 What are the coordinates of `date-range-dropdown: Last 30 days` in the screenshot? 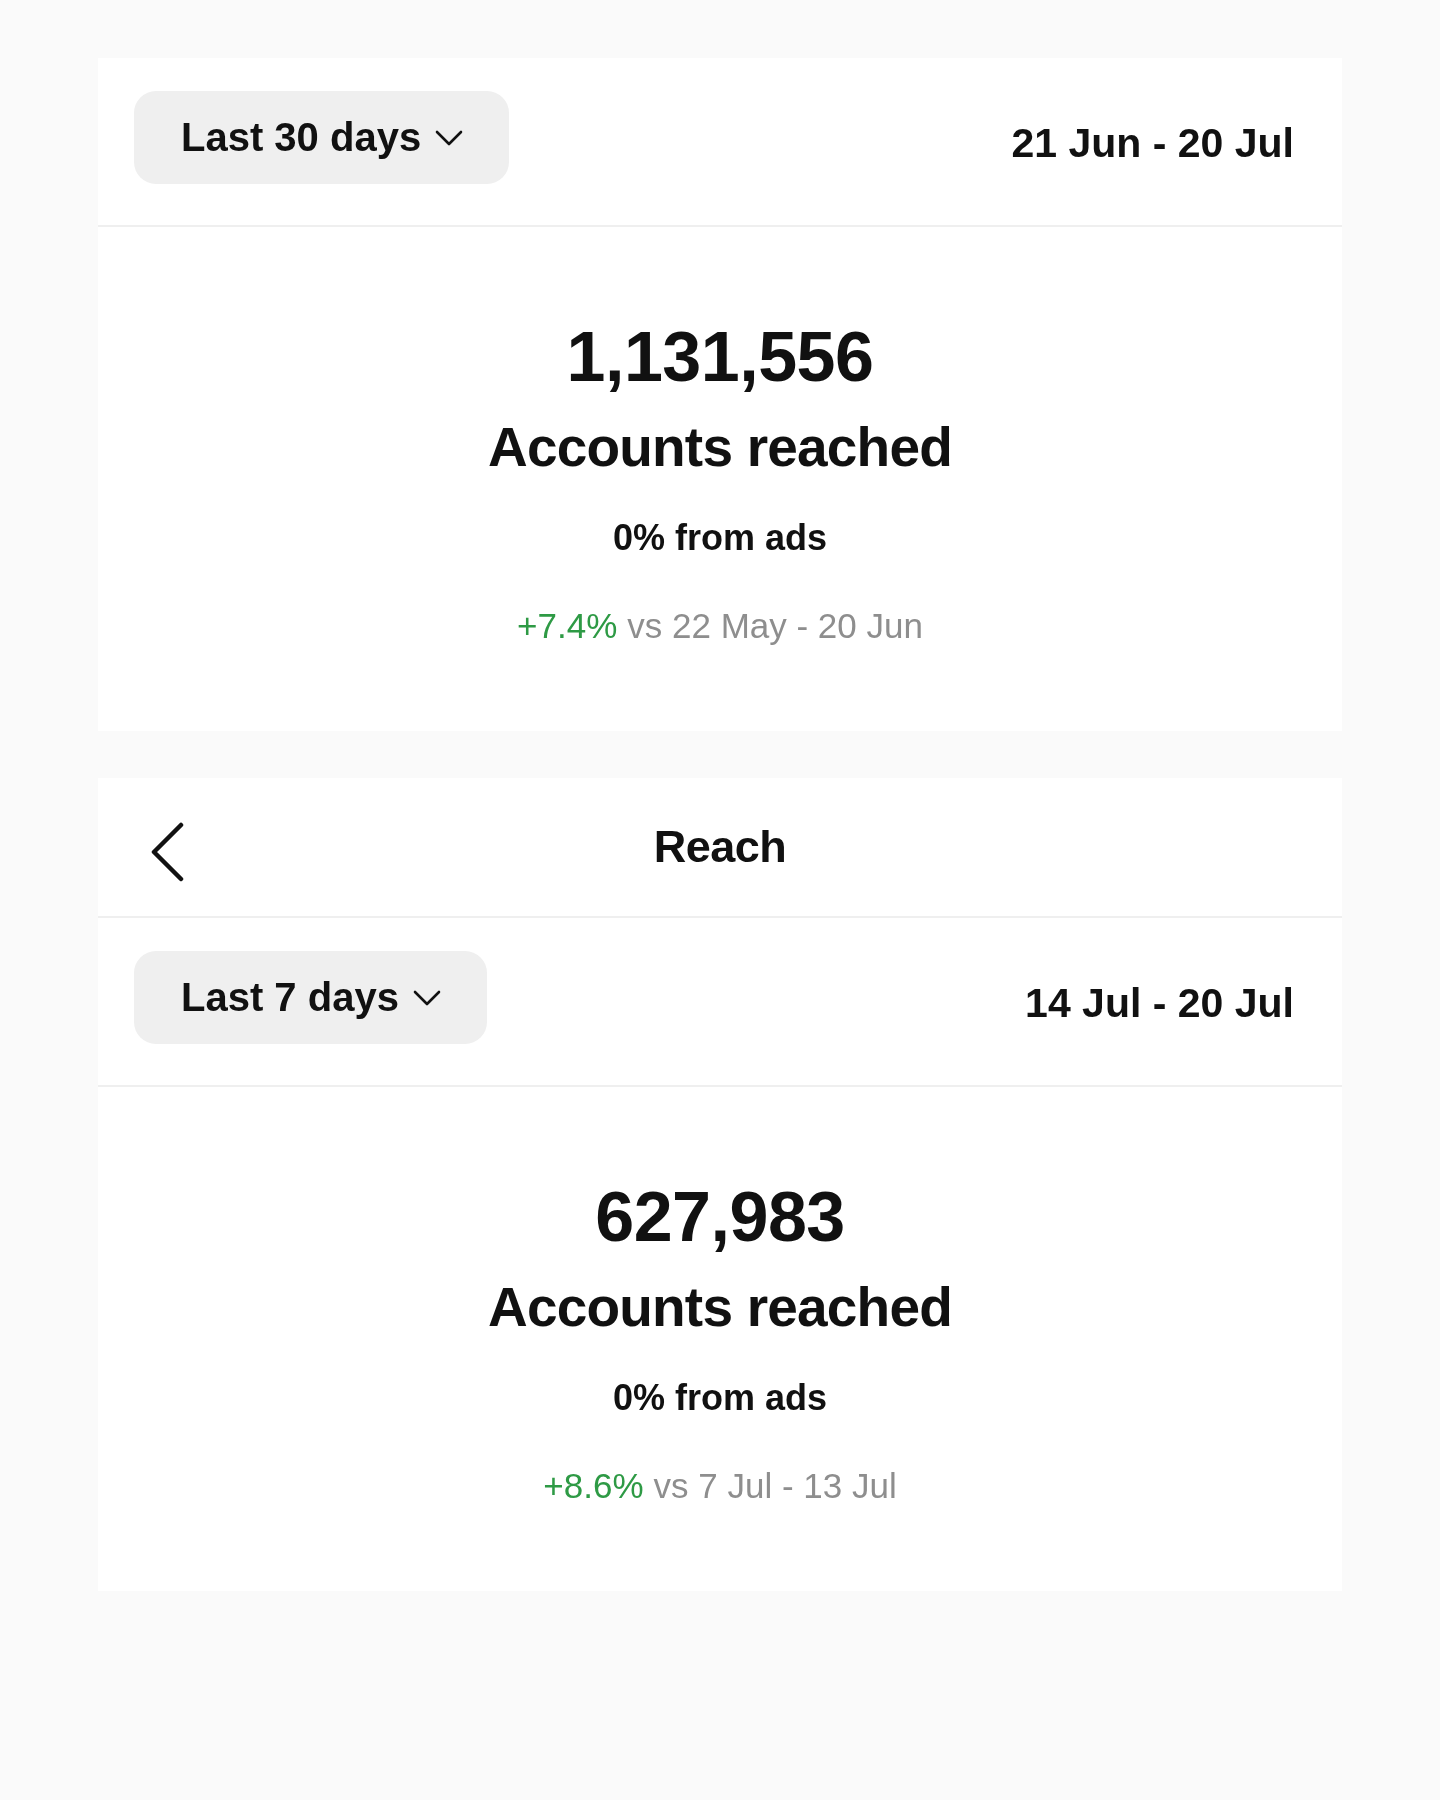 It's located at (322, 137).